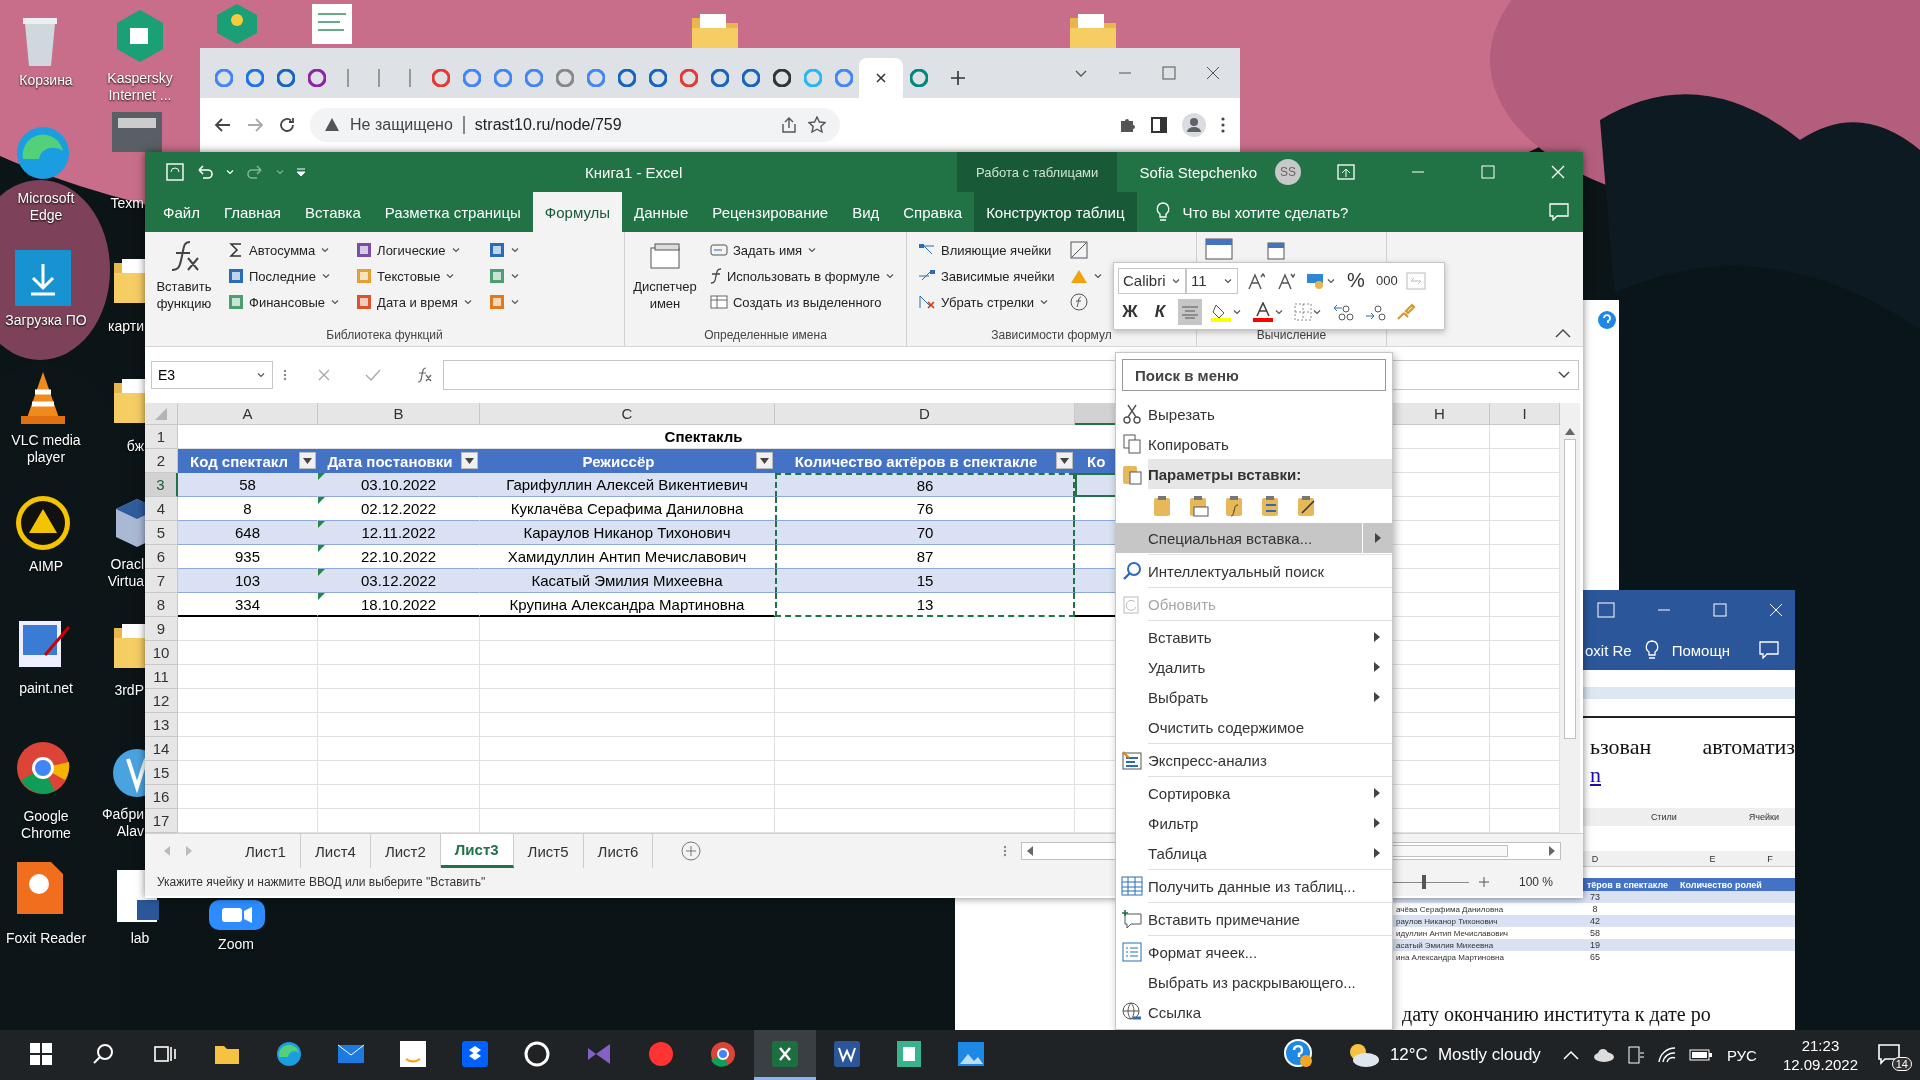  What do you see at coordinates (925, 605) in the screenshot?
I see `table-cell: 13` at bounding box center [925, 605].